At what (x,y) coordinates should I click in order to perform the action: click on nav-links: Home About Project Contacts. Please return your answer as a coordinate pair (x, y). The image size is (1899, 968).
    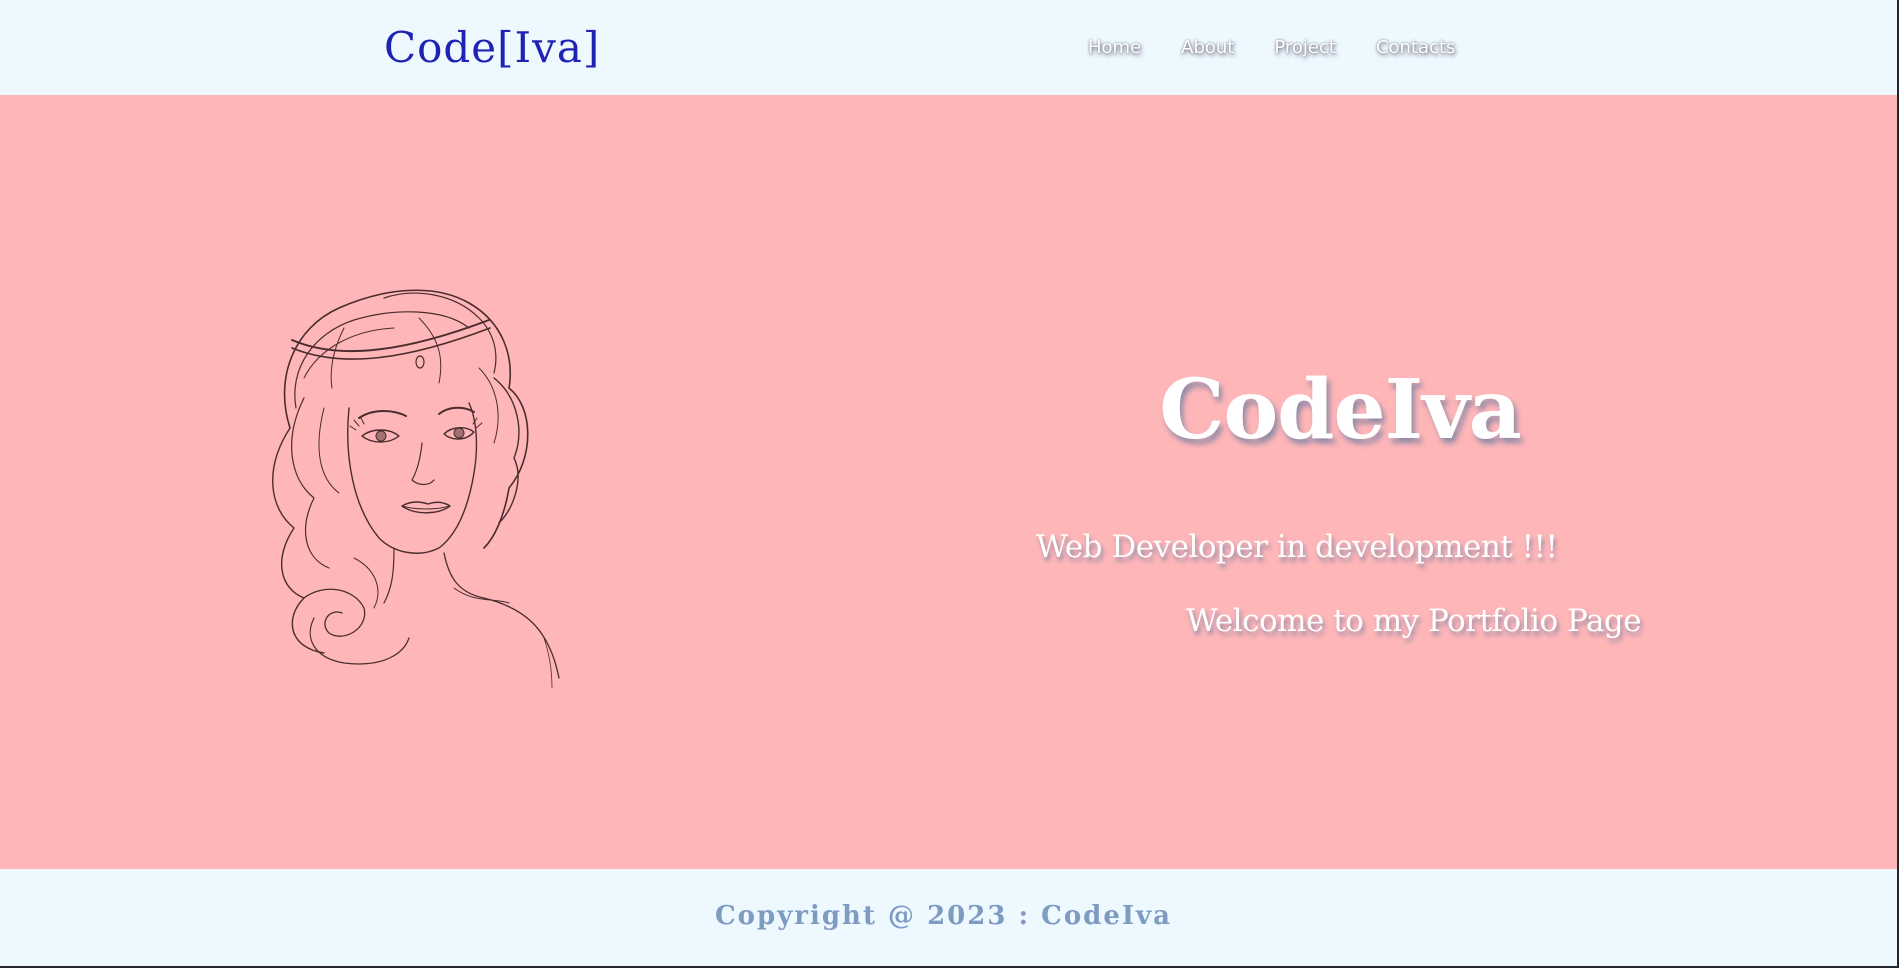
    Looking at the image, I should click on (1271, 48).